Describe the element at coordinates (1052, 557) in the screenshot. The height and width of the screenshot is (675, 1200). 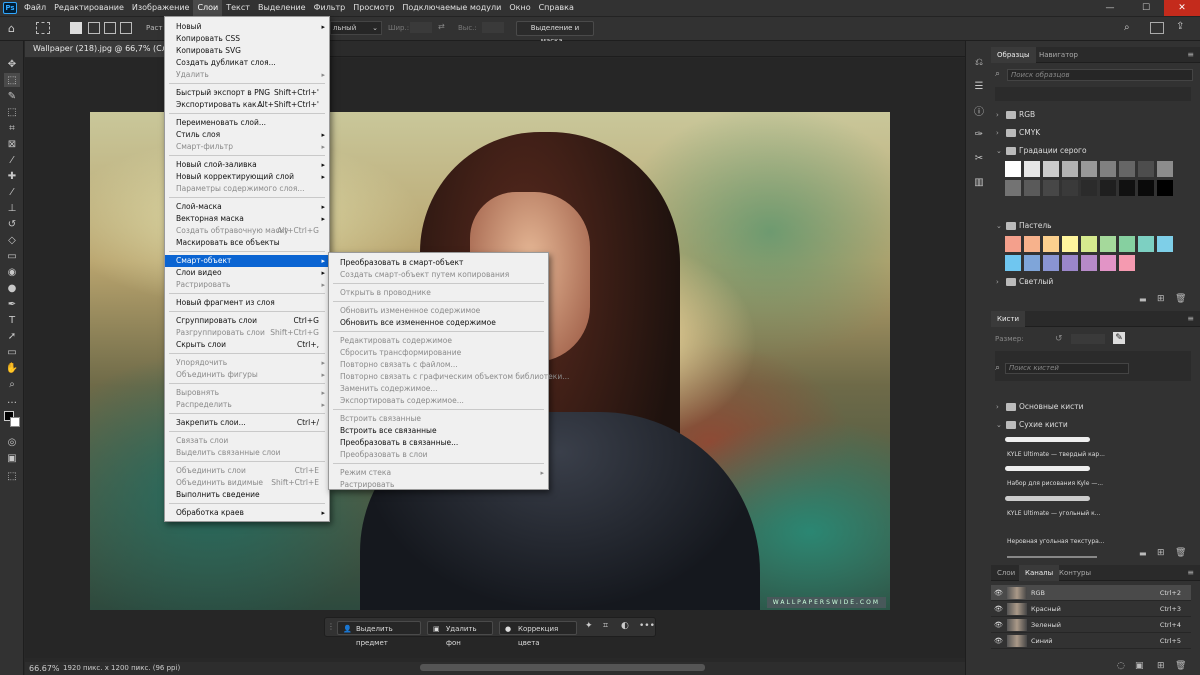
I see `brush-preview-size-slider` at that location.